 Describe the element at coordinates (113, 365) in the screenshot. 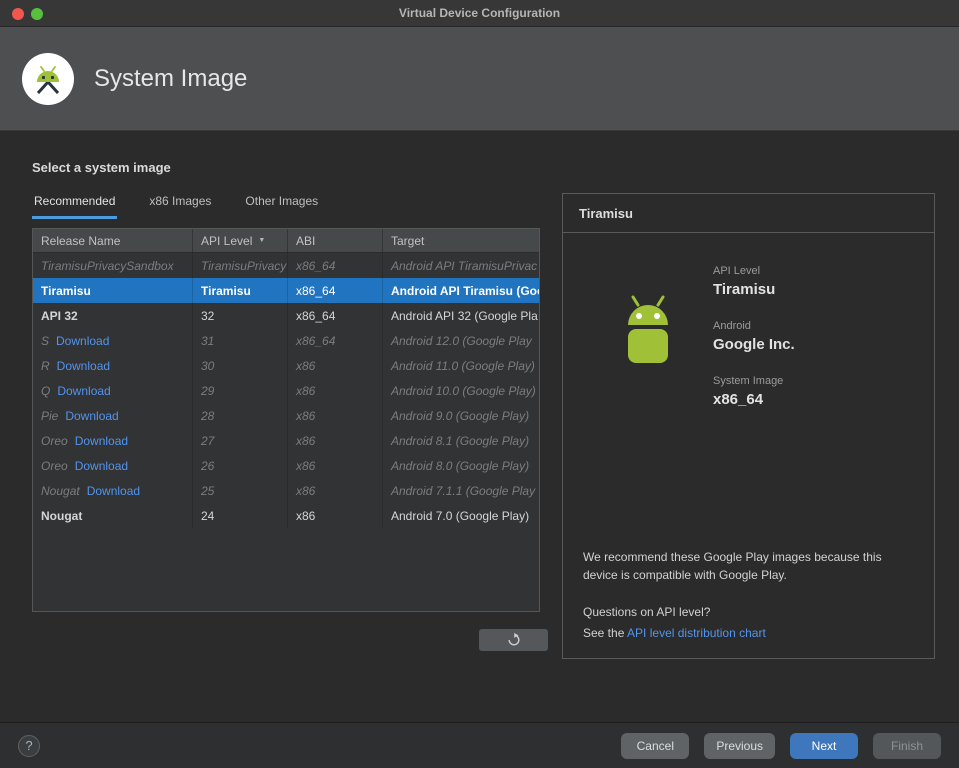

I see `release-name-cell: R Download` at that location.